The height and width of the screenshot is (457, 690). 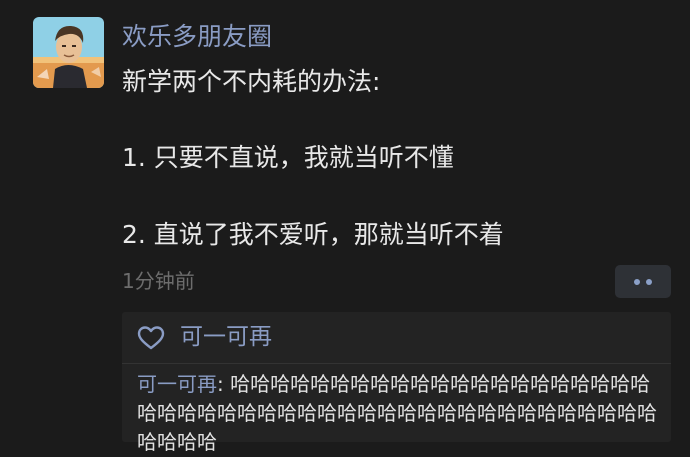 I want to click on avatar-illustration-icon, so click(x=68, y=52).